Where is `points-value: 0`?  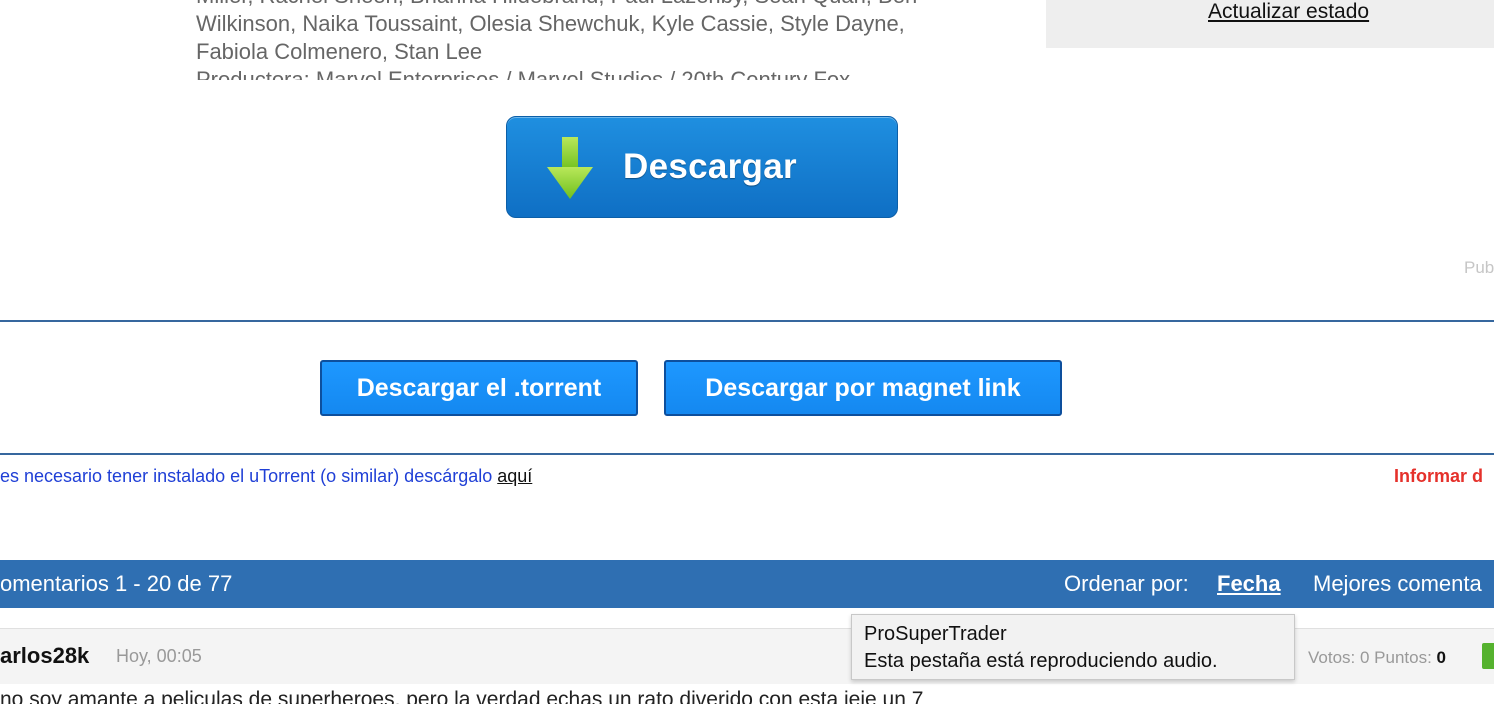 points-value: 0 is located at coordinates (1441, 657).